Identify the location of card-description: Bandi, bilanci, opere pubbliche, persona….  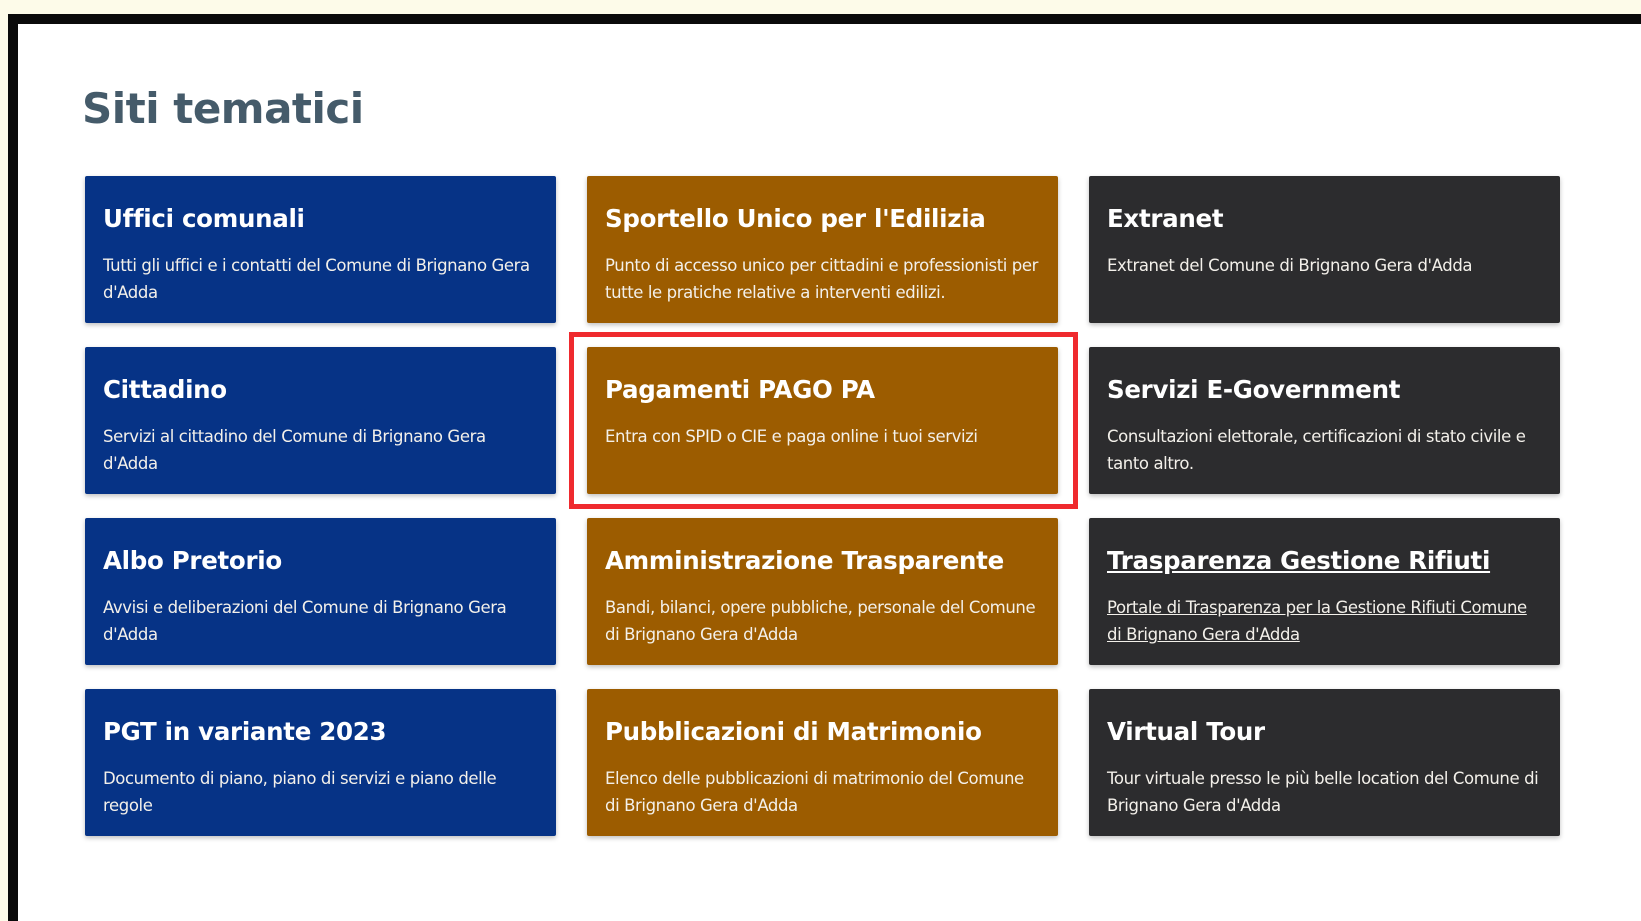
(820, 621).